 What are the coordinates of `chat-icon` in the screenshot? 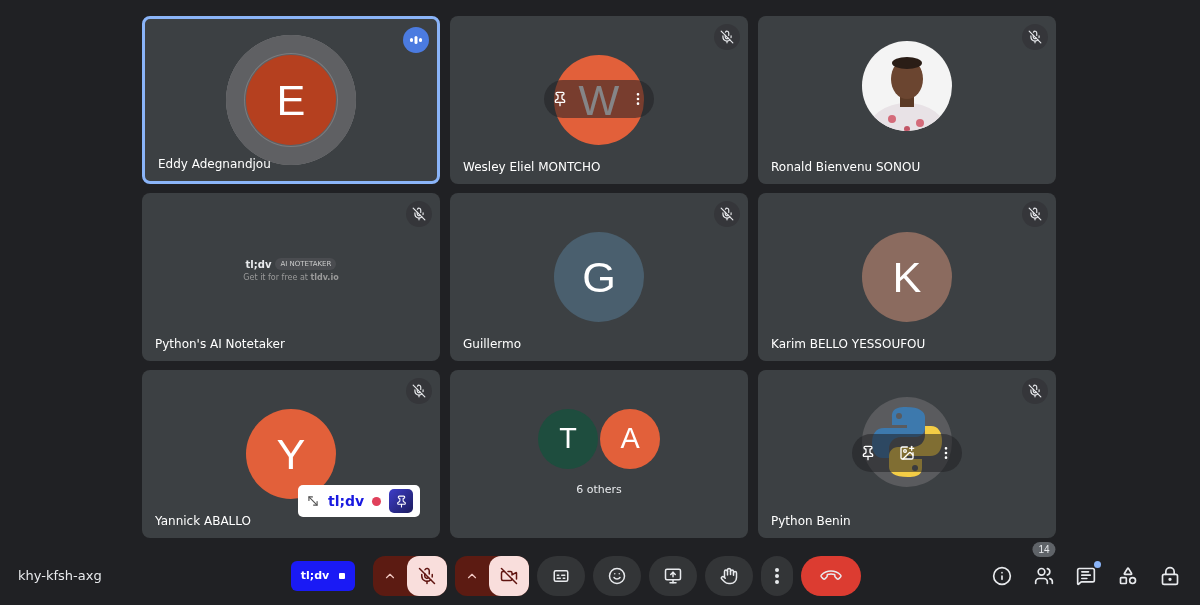 It's located at (1086, 575).